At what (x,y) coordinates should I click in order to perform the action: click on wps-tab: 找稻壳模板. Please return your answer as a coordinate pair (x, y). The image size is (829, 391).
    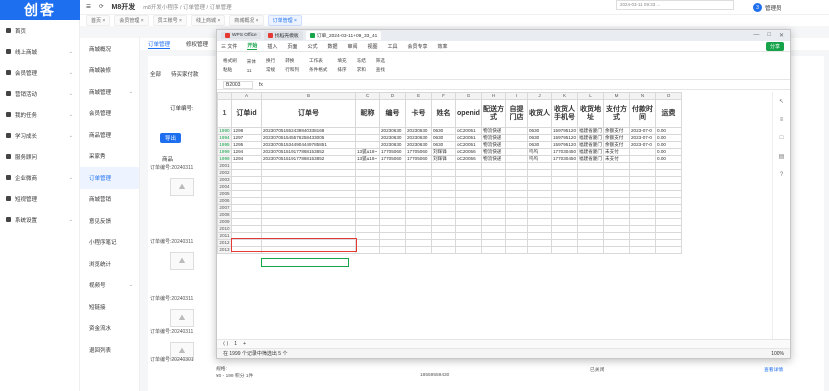
    Looking at the image, I should click on (283, 35).